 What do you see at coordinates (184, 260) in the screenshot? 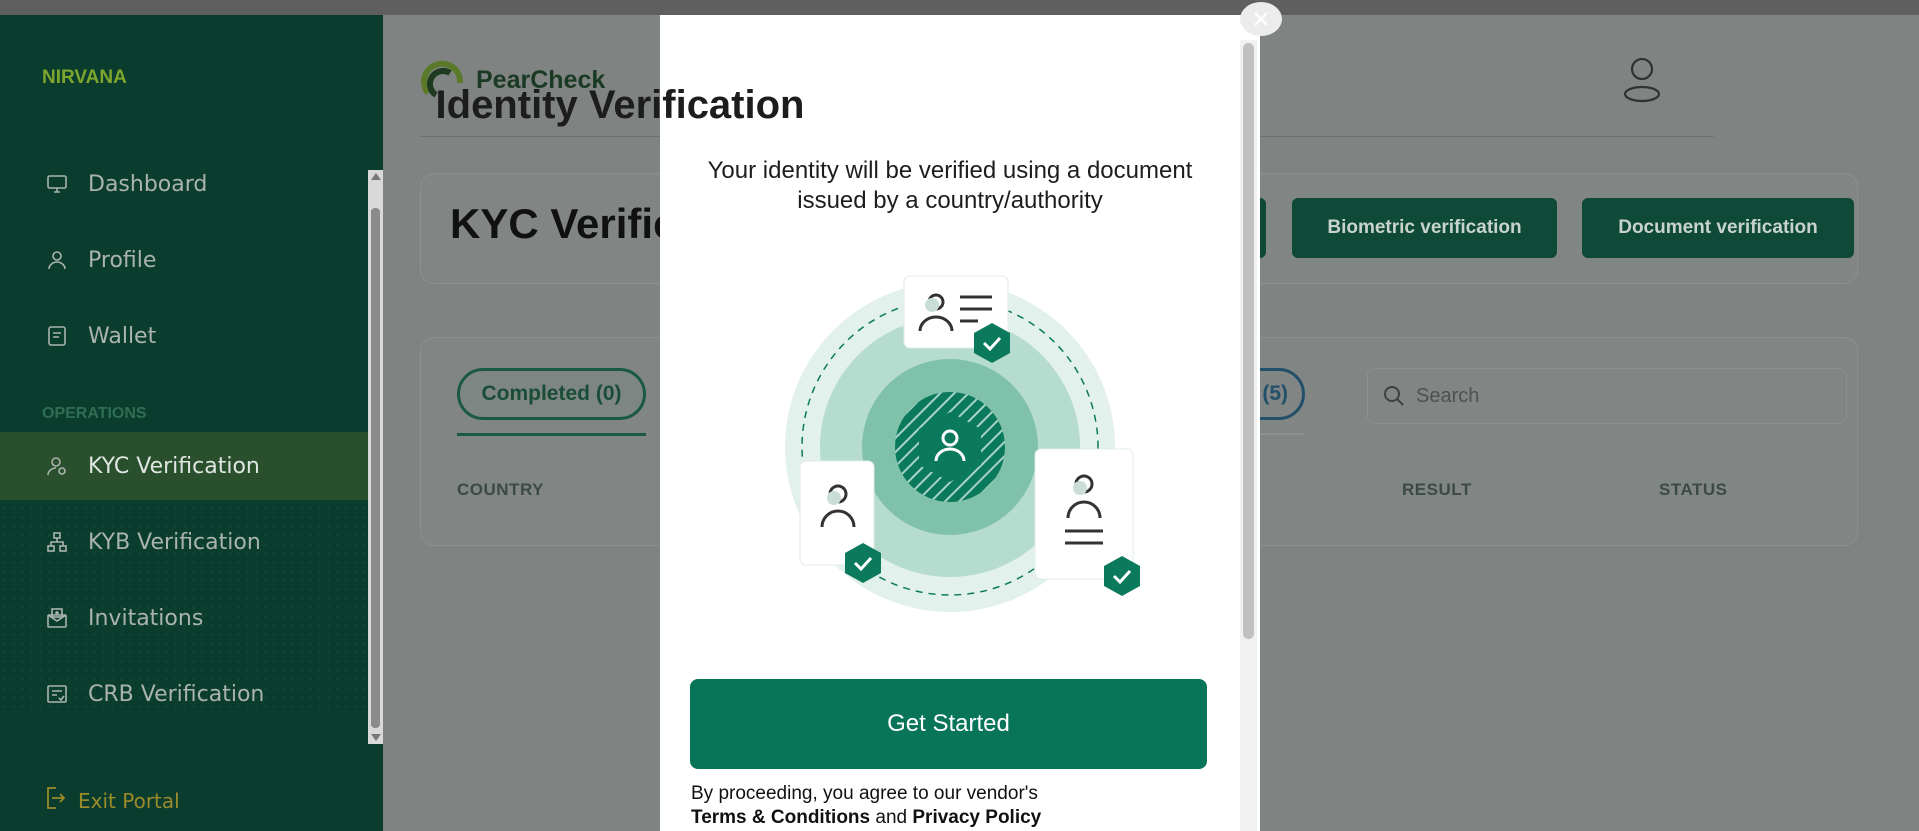
I see `sidebar-item-profile: Profile` at bounding box center [184, 260].